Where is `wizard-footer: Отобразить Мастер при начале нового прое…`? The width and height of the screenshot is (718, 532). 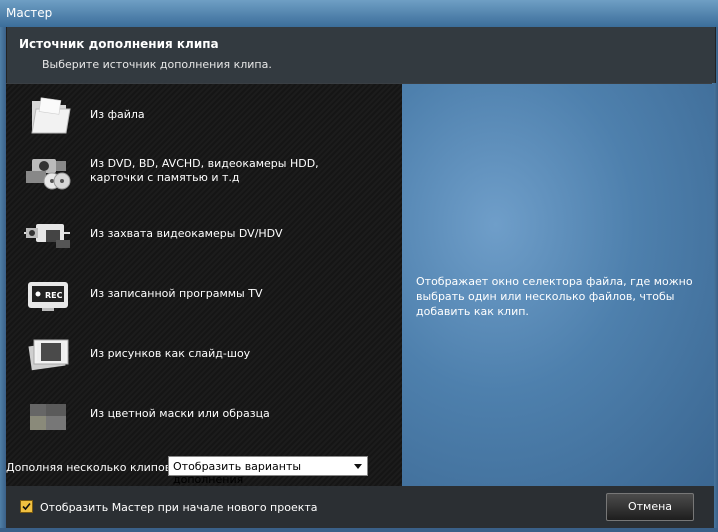
wizard-footer: Отобразить Мастер при начале нового прое… is located at coordinates (360, 507).